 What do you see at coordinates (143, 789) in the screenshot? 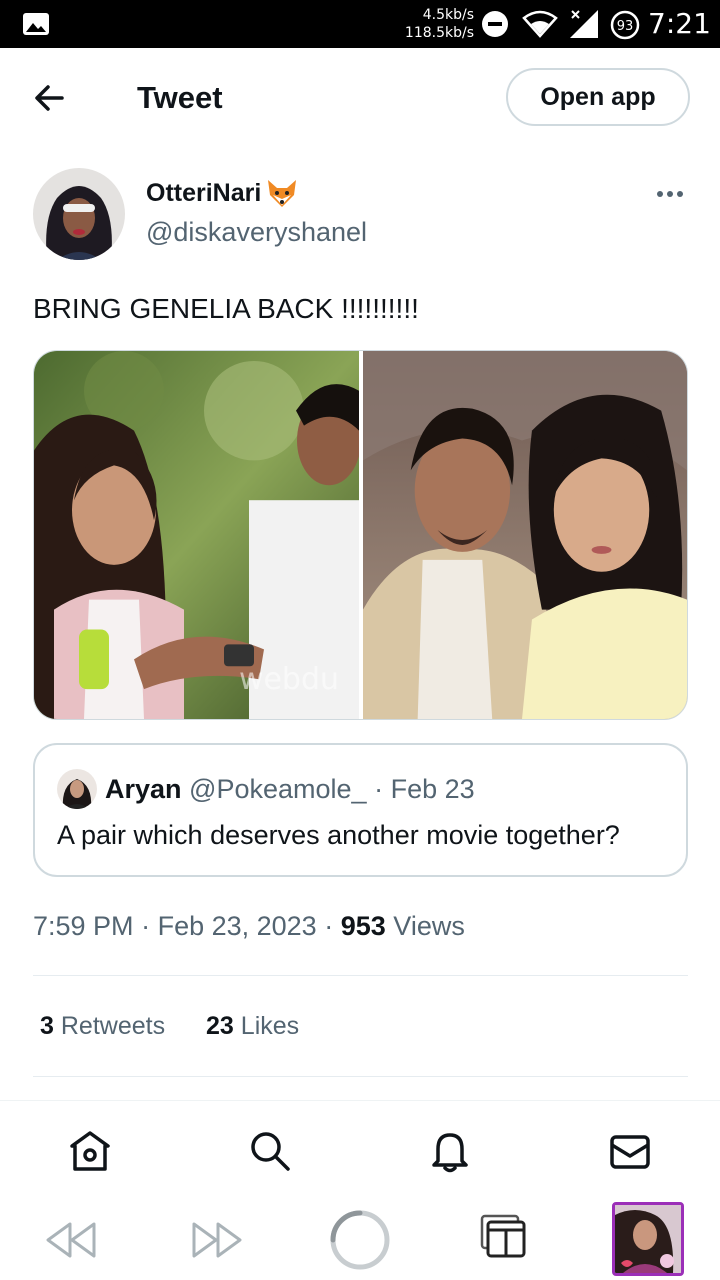
I see `quote-author-name: Aryan` at bounding box center [143, 789].